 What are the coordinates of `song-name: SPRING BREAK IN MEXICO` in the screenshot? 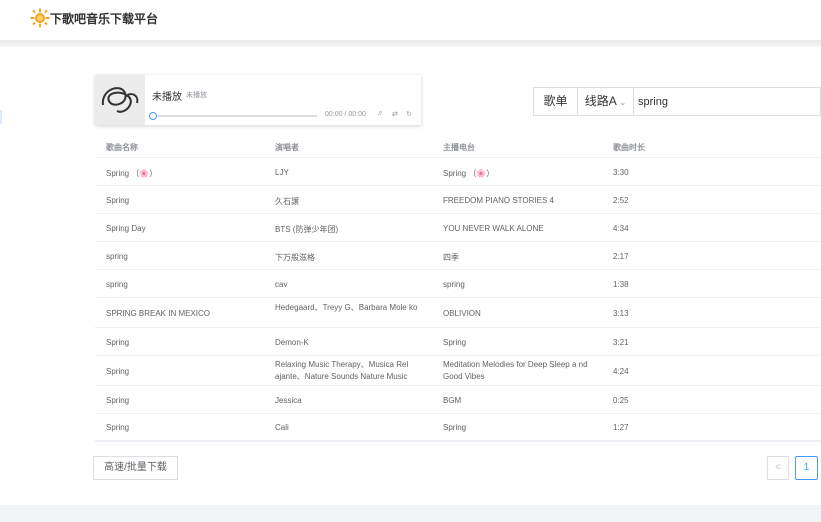 It's located at (158, 313).